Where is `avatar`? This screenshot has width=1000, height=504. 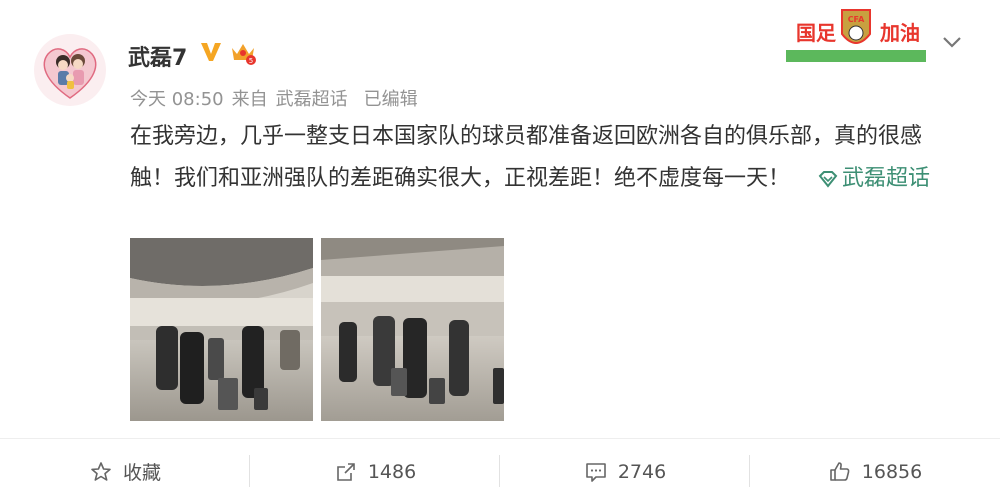 avatar is located at coordinates (70, 70).